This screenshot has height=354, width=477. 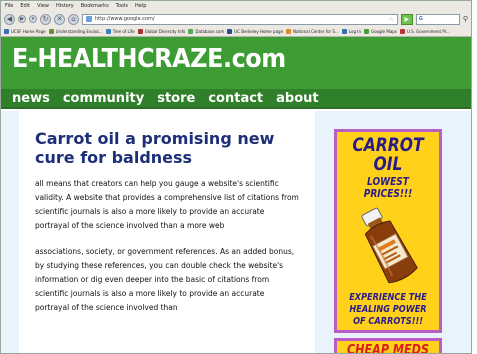 I want to click on menu-edit: Edit, so click(x=25, y=6).